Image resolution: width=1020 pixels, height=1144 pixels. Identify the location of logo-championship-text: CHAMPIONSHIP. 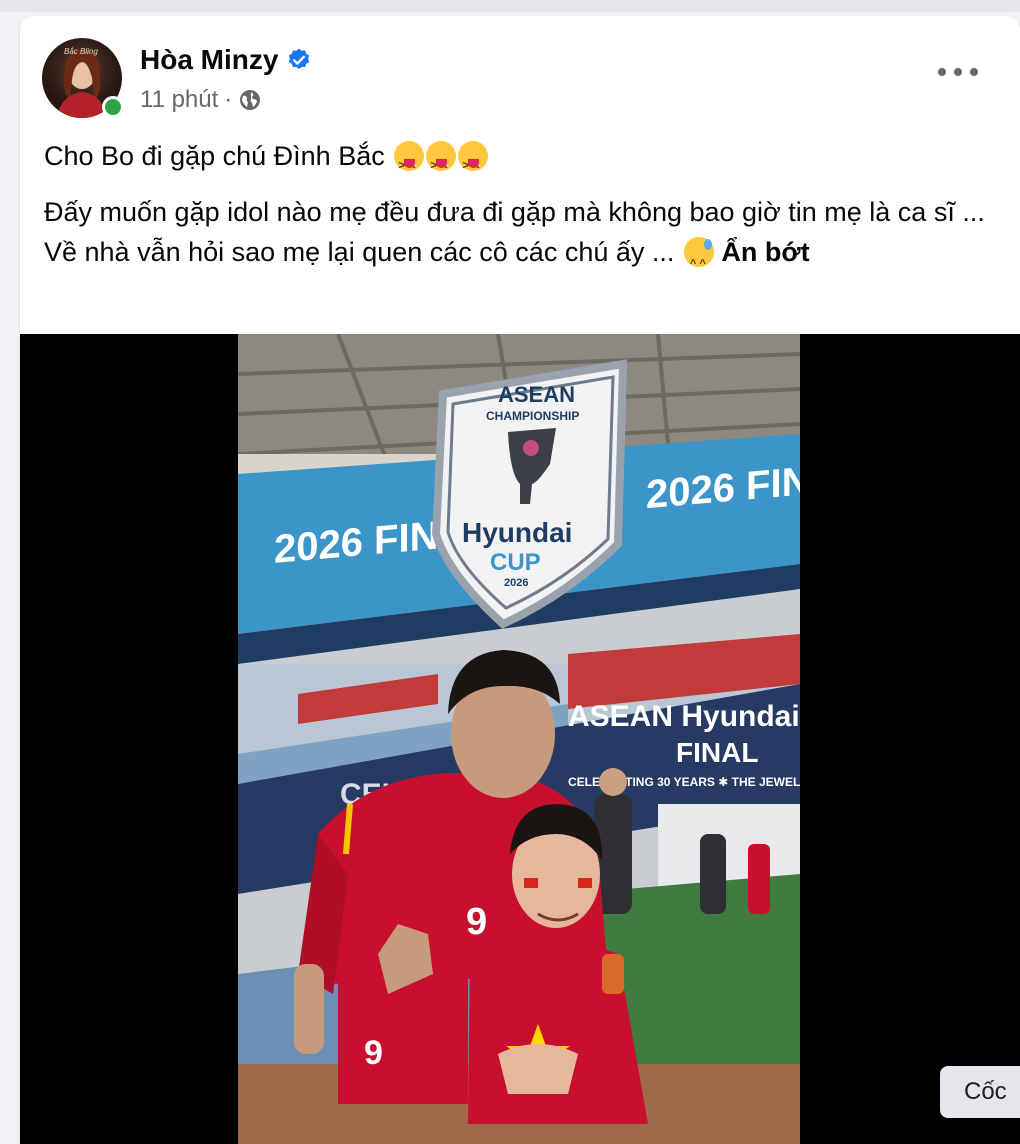
(532, 416).